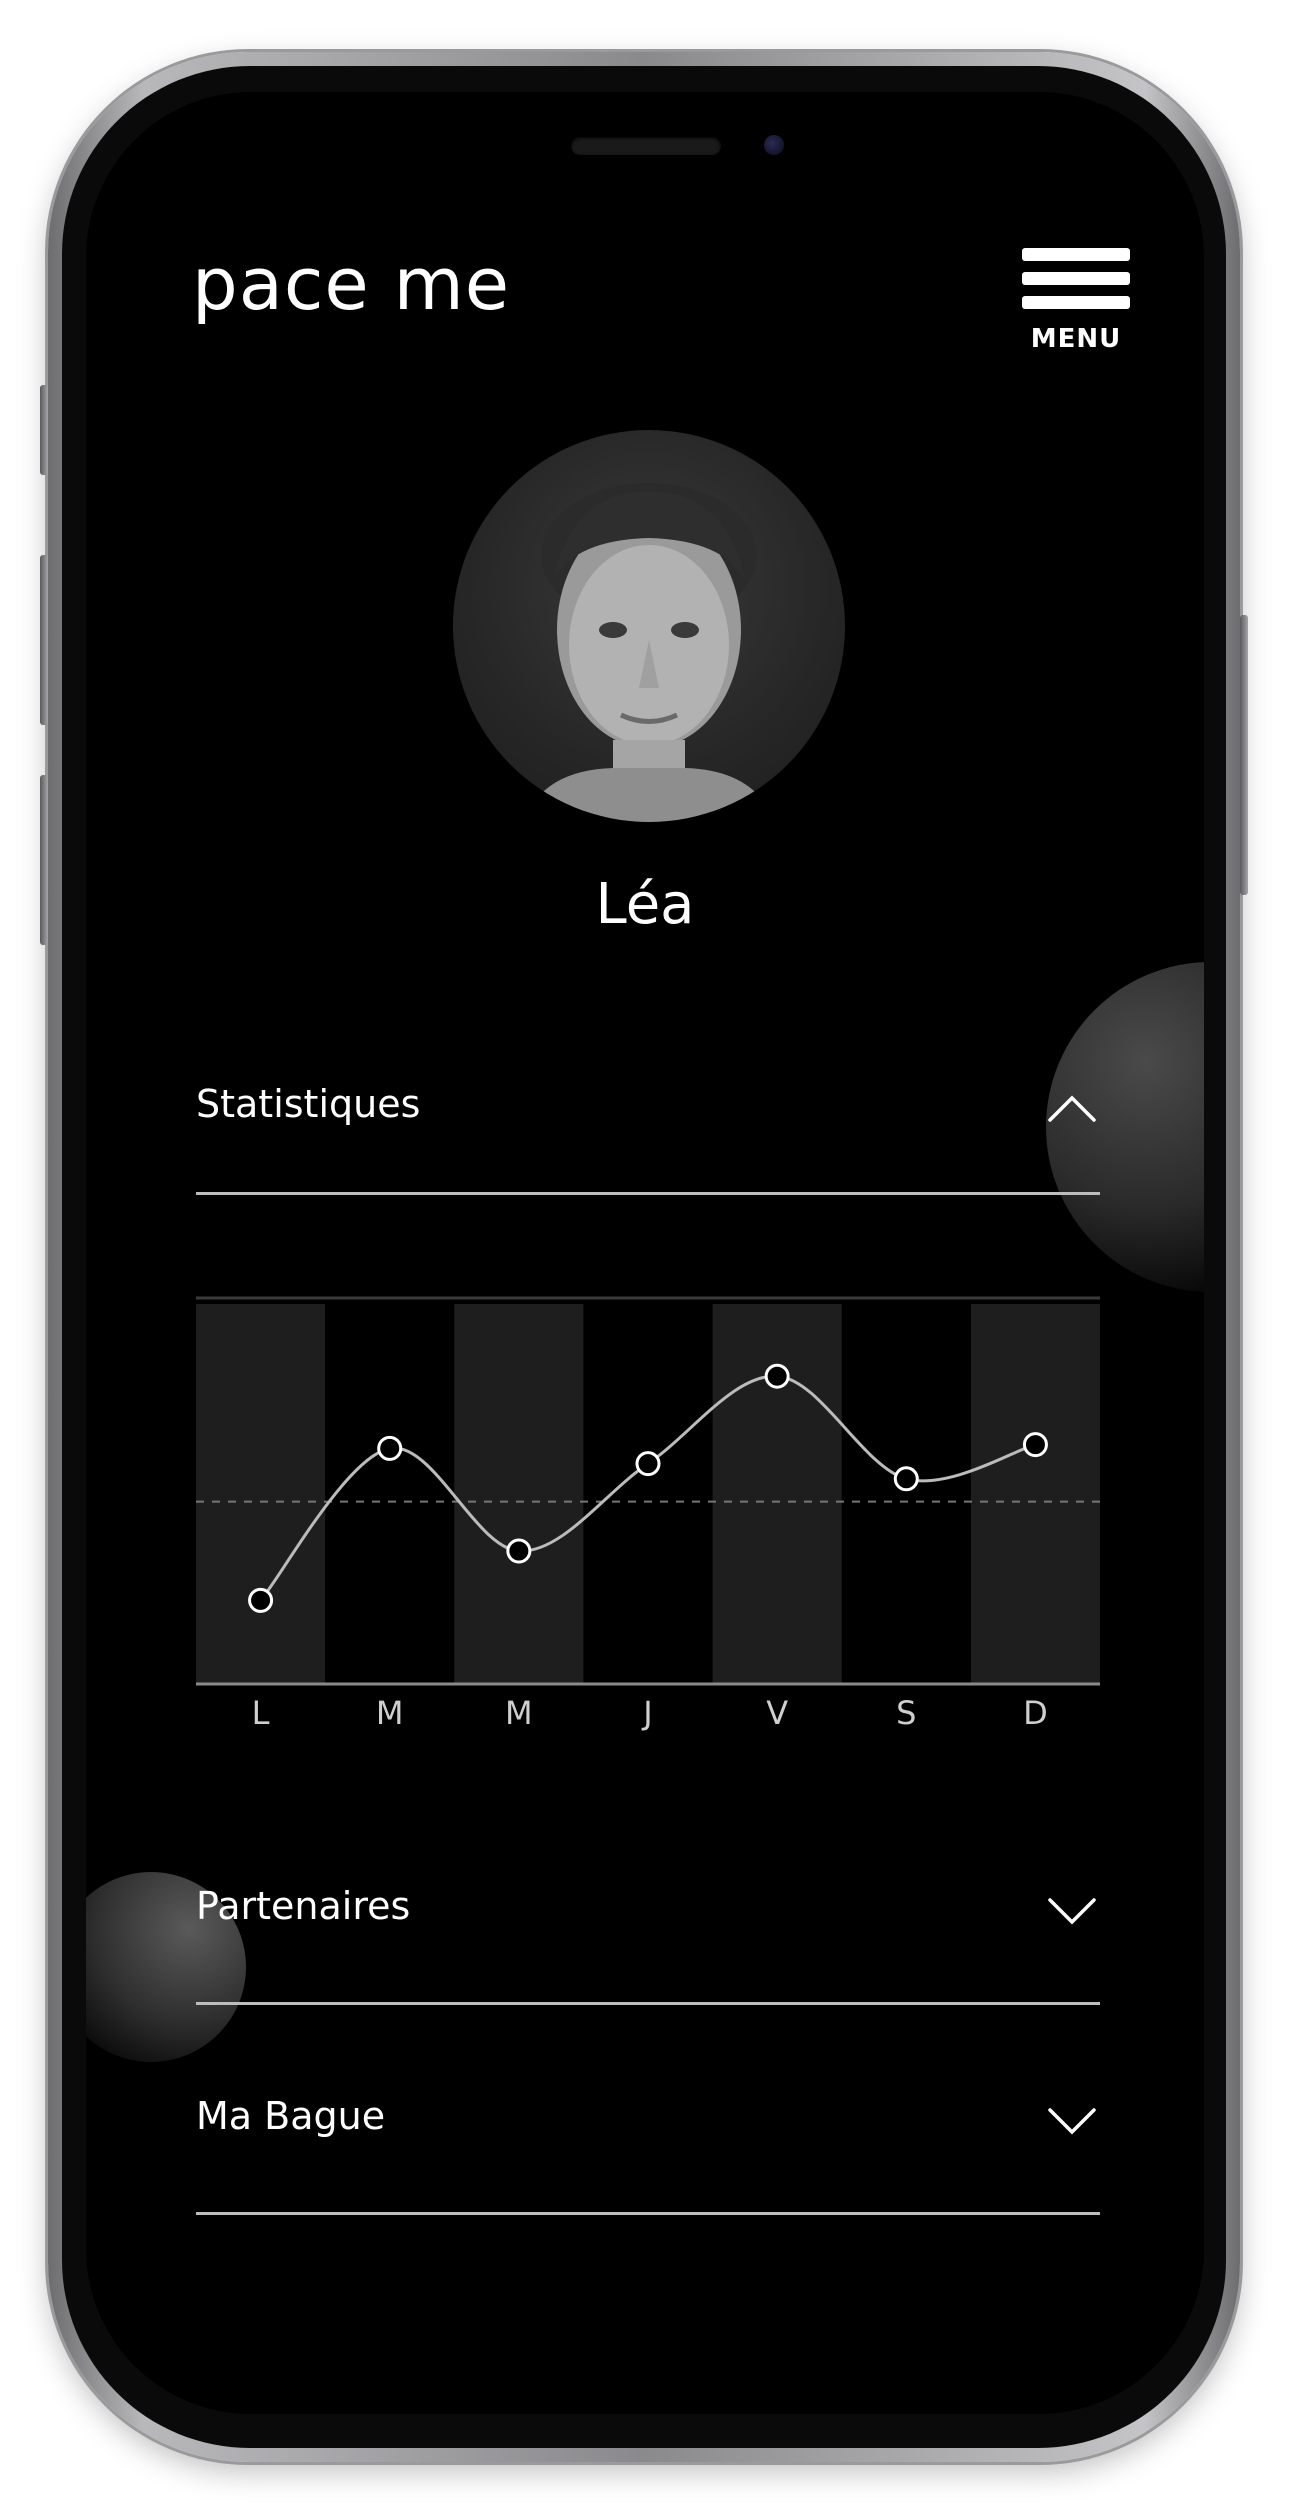  What do you see at coordinates (303, 1906) in the screenshot?
I see `section-label-partenaires: Partenaires` at bounding box center [303, 1906].